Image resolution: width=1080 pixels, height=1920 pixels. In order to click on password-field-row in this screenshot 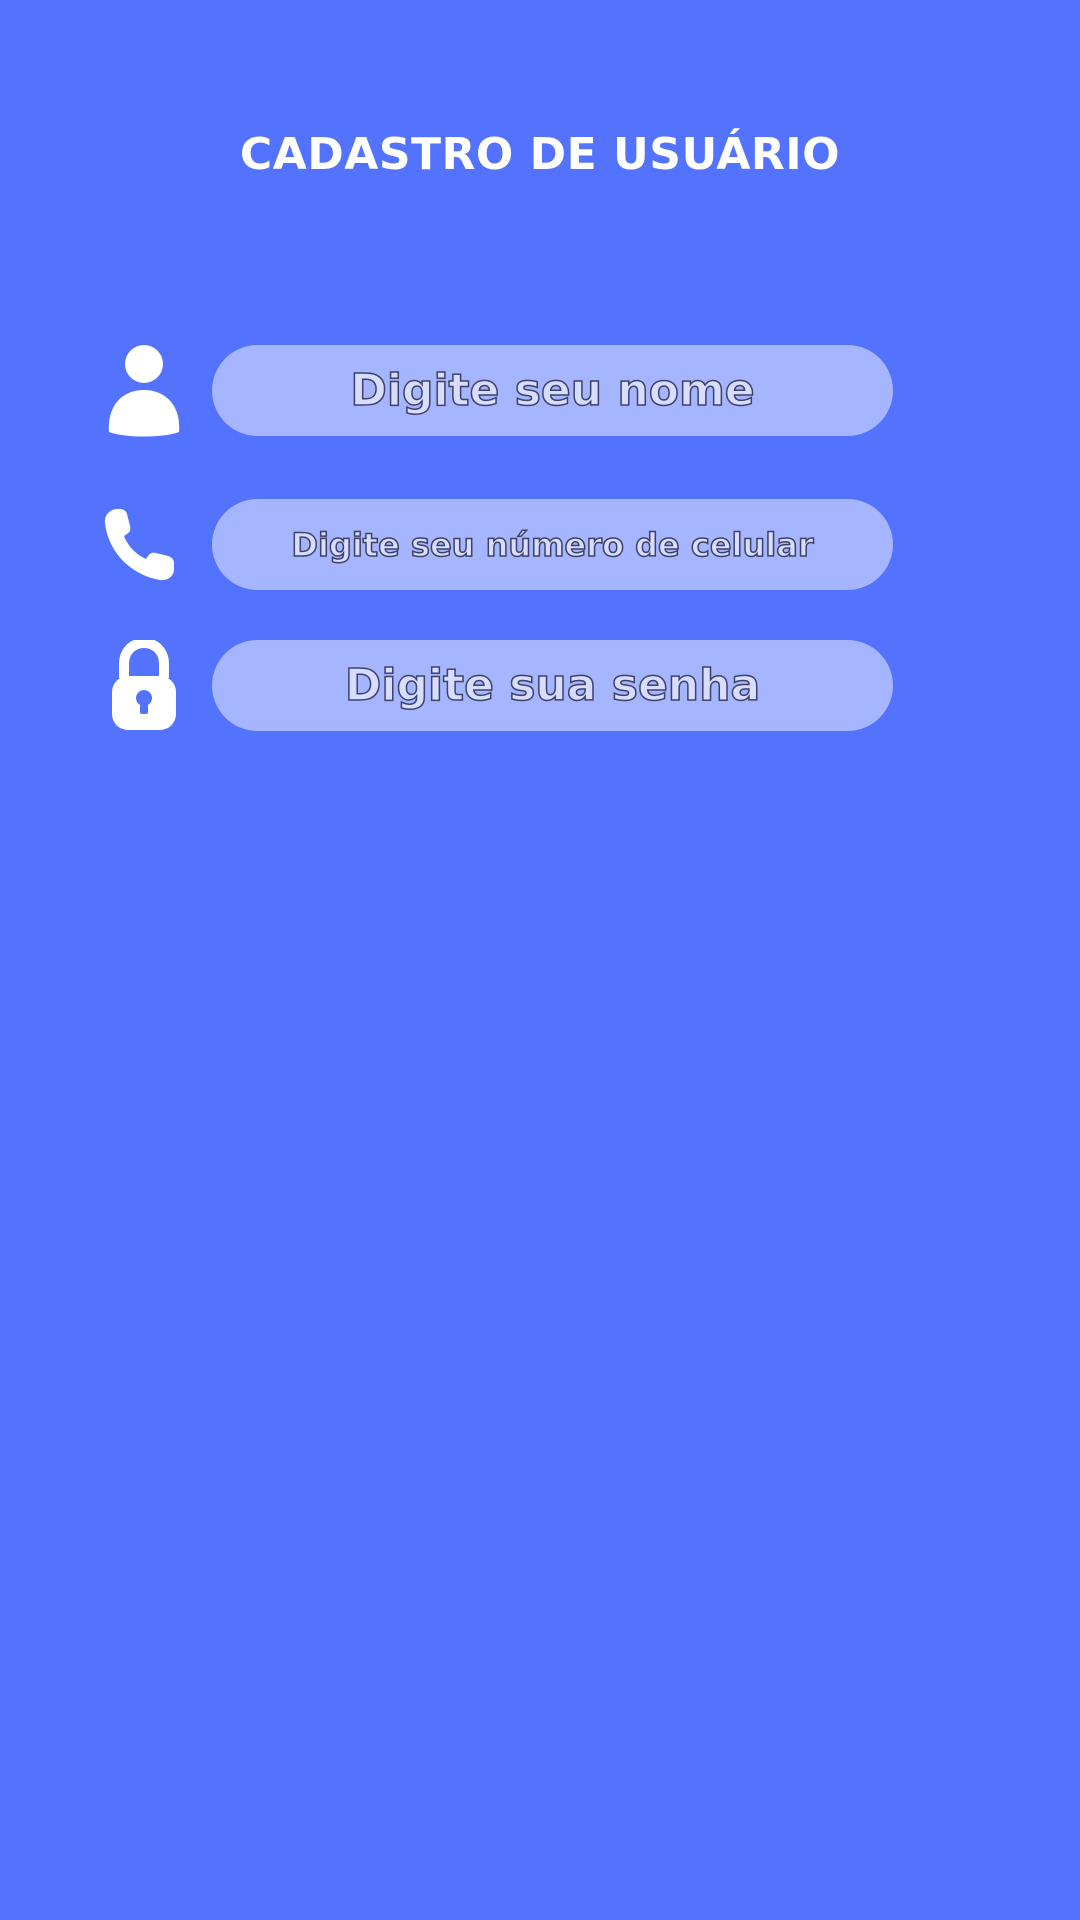, I will do `click(540, 686)`.